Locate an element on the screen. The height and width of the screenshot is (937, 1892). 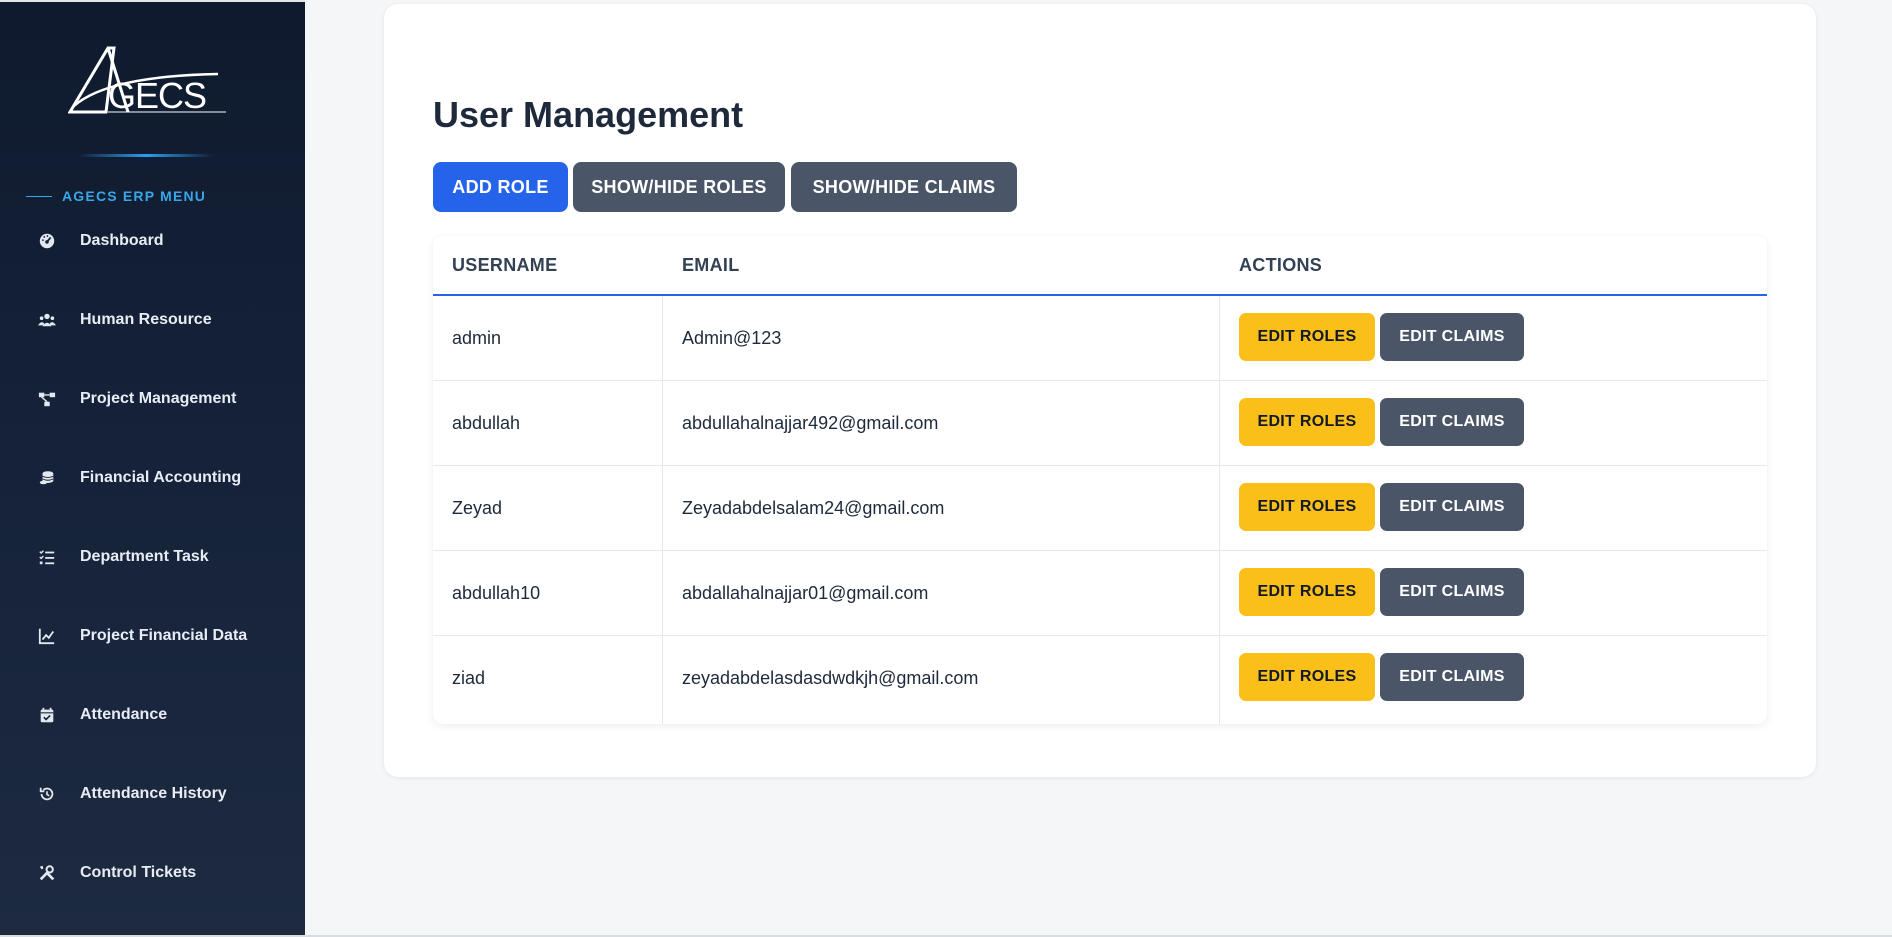
tools-icon is located at coordinates (47, 873).